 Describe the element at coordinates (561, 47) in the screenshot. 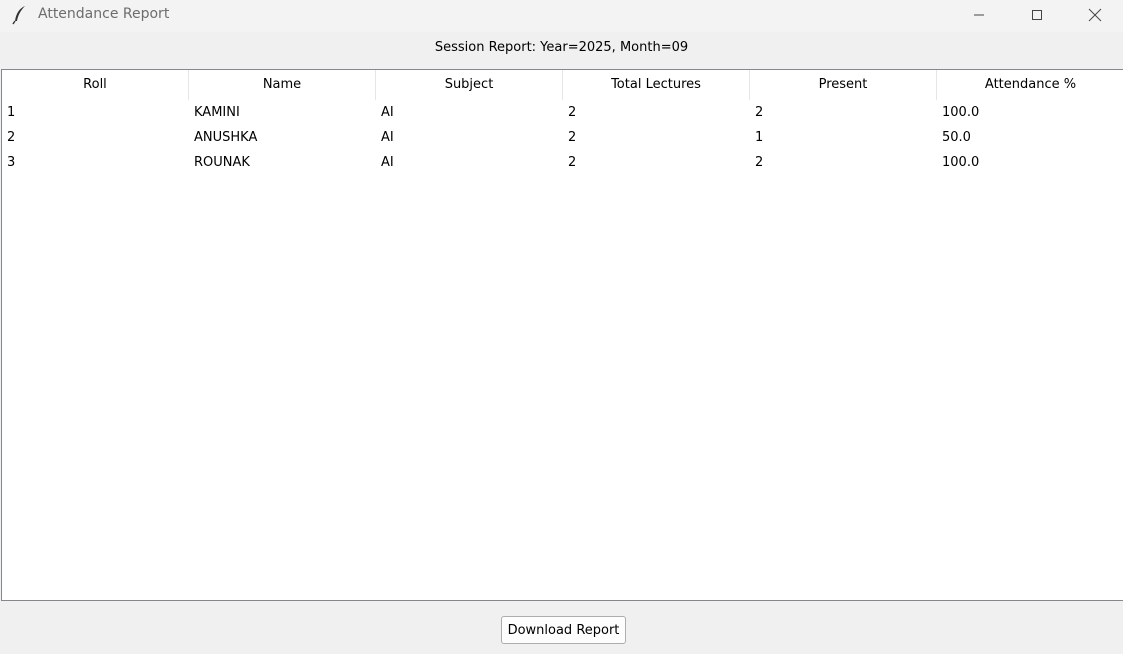

I see `session-report-label: Session Report: Year=2025, Month=09` at that location.